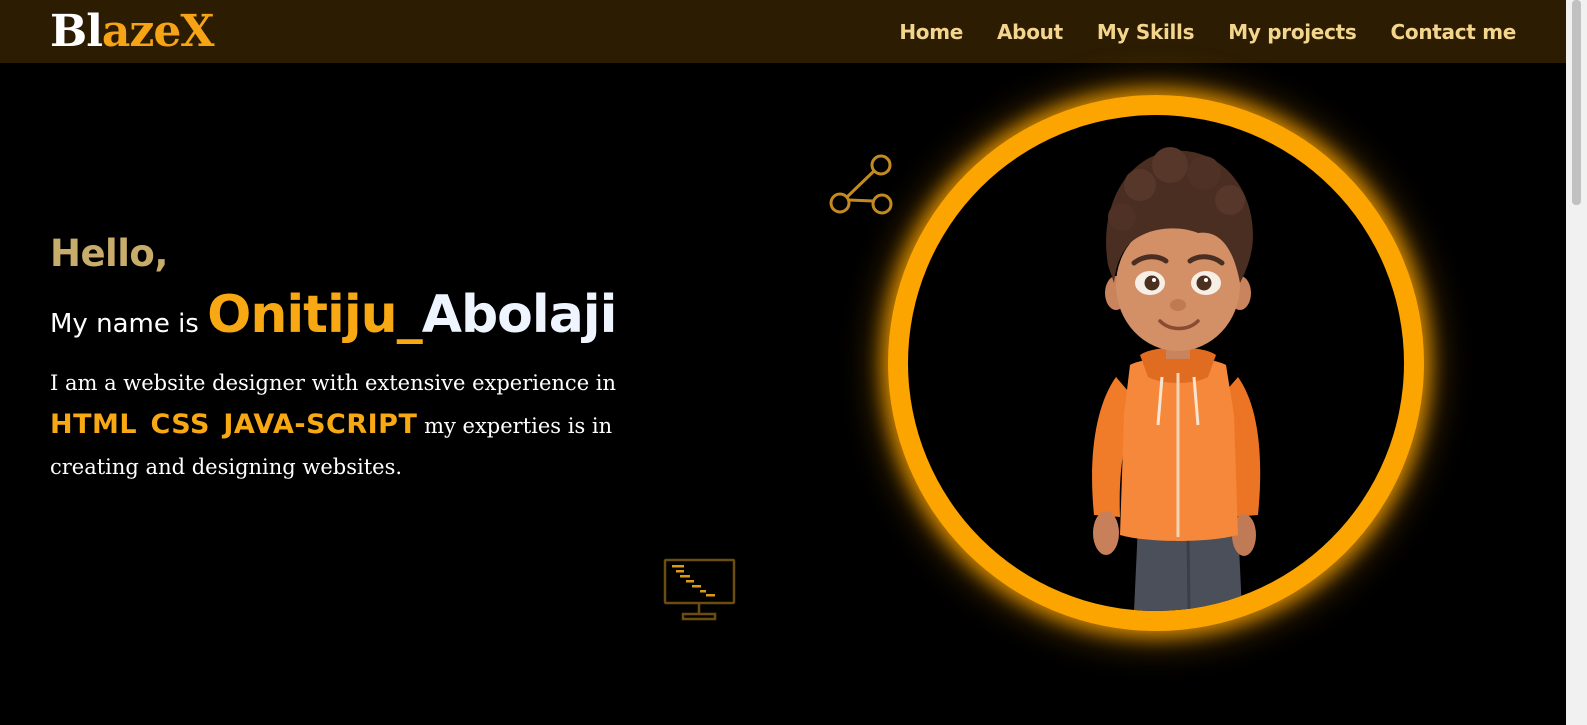 This screenshot has height=725, width=1587. What do you see at coordinates (320, 424) in the screenshot?
I see `skill-javascript: JAVA-SCRIPT` at bounding box center [320, 424].